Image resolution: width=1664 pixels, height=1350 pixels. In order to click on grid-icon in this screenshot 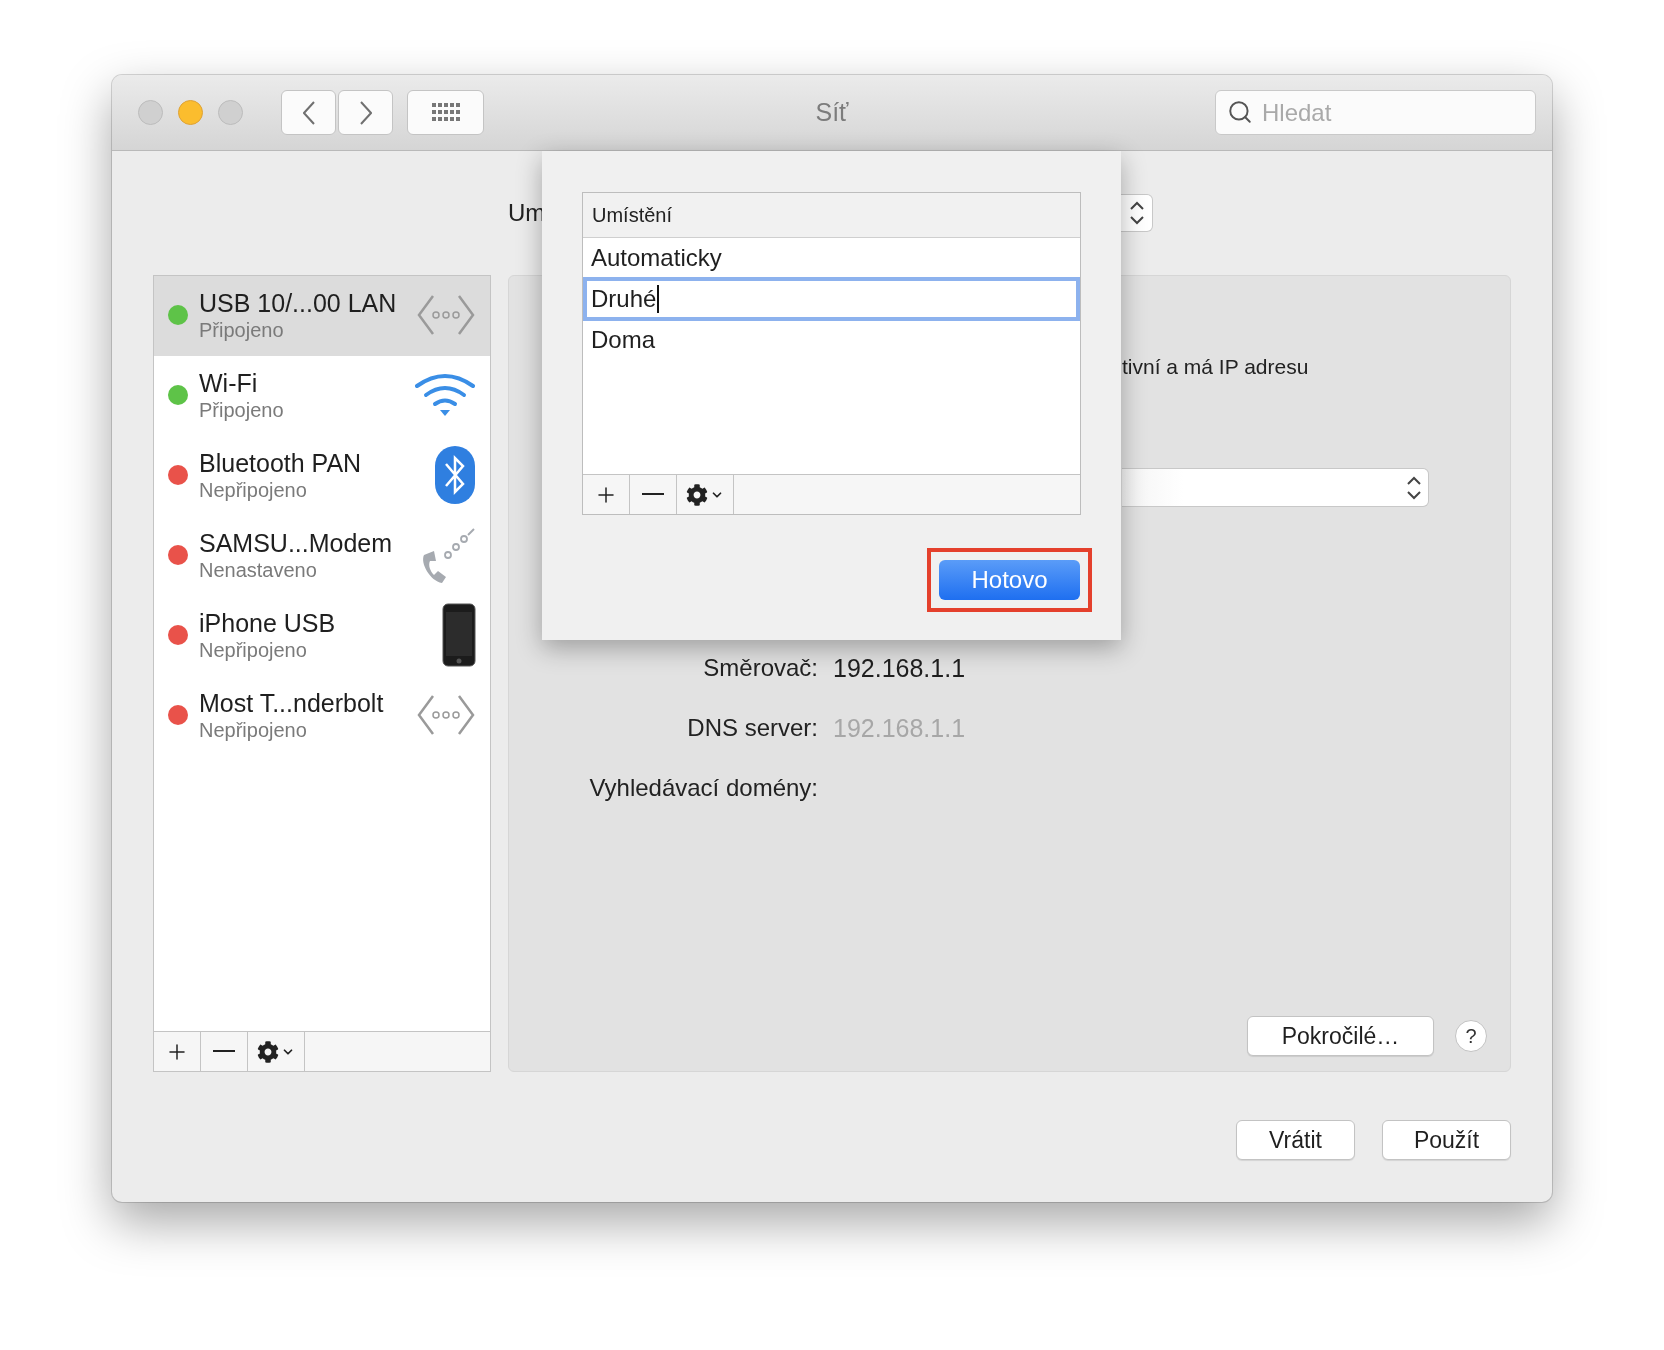, I will do `click(445, 112)`.